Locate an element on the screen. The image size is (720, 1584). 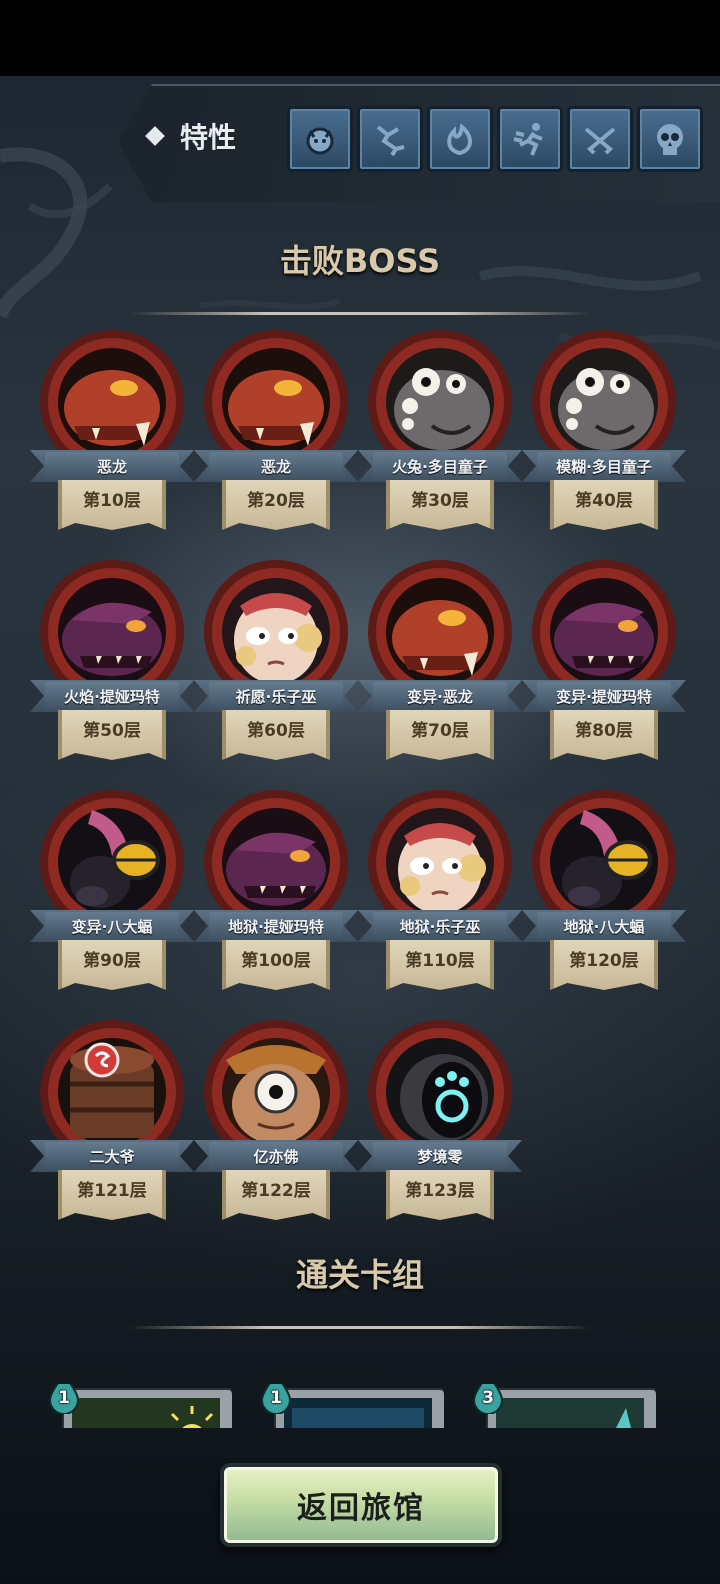
bosses-section-title: 击败BOSS is located at coordinates (360, 261).